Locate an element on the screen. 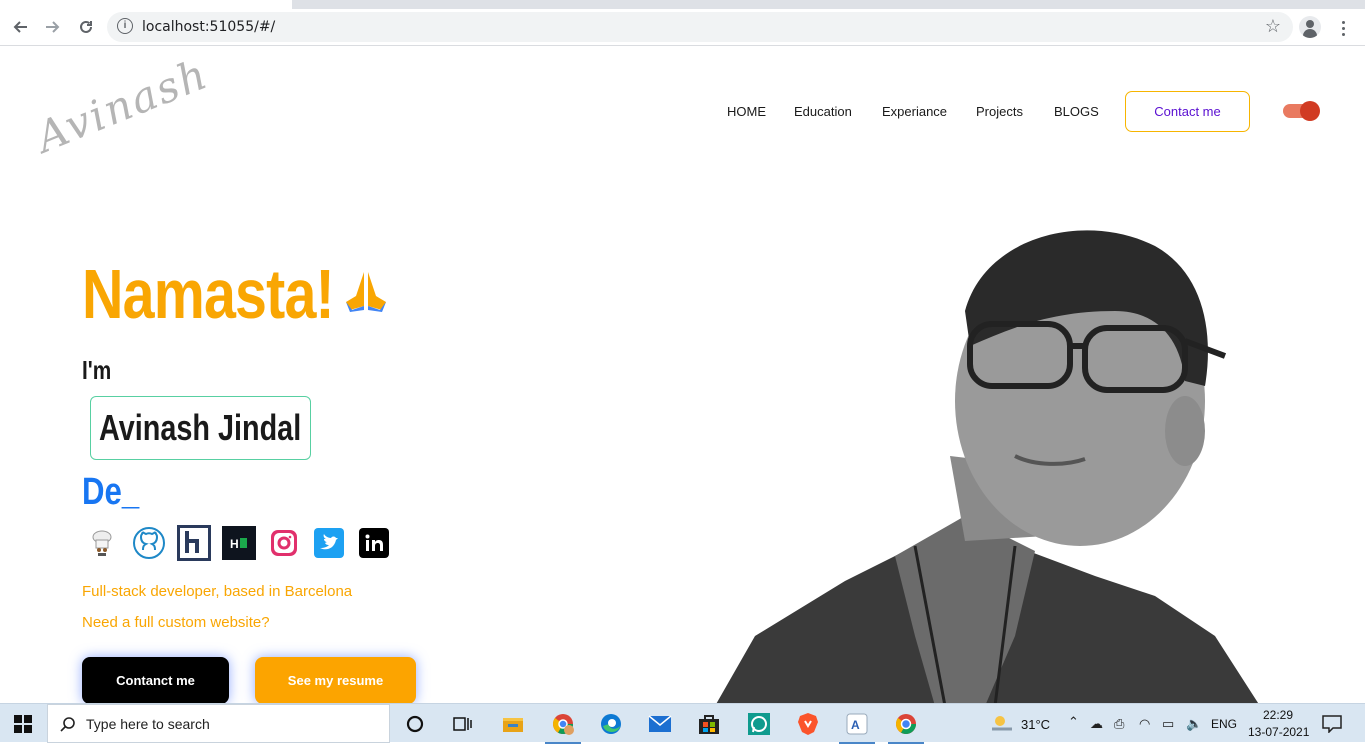  onedrive-icon: ☁ is located at coordinates (1096, 724).